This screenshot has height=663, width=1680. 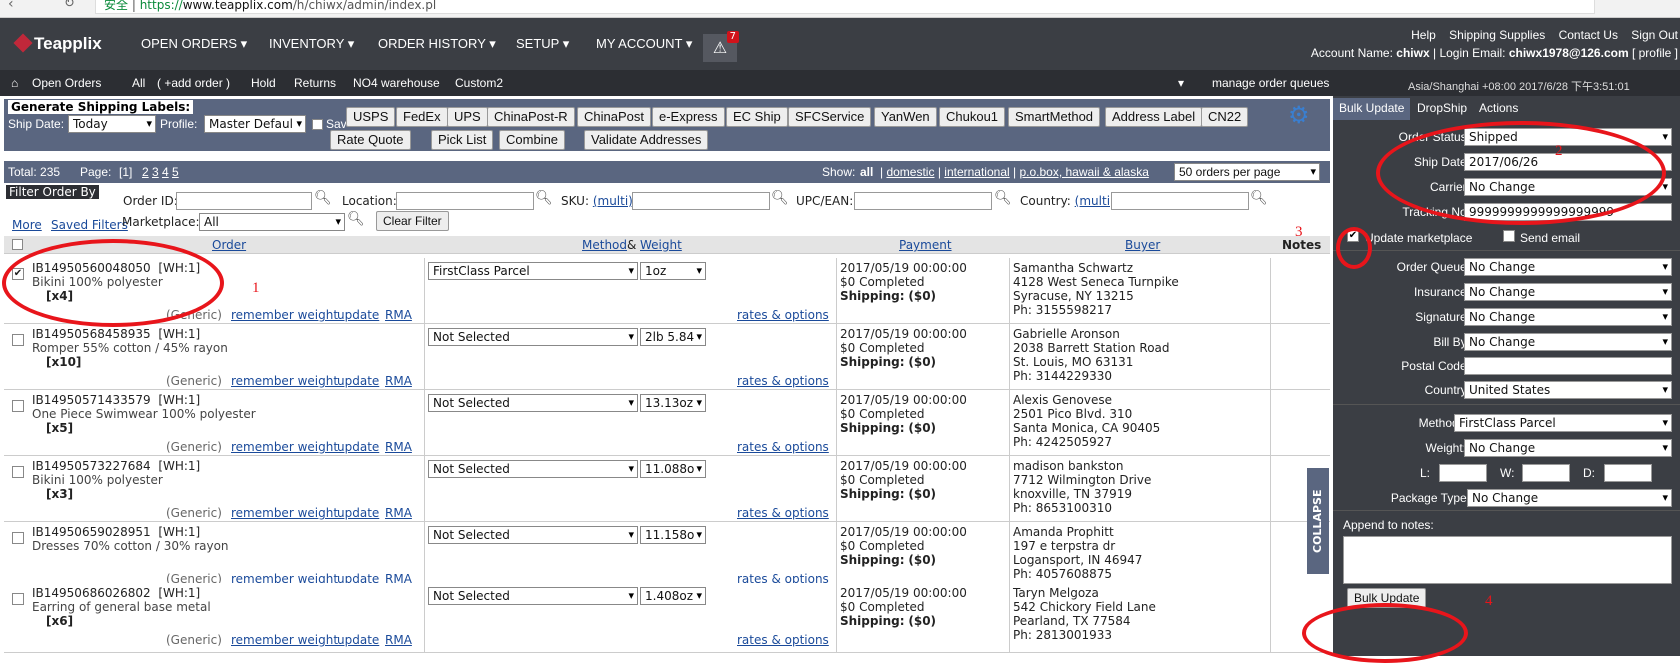 I want to click on bill-by-select: No Change, so click(x=1568, y=342).